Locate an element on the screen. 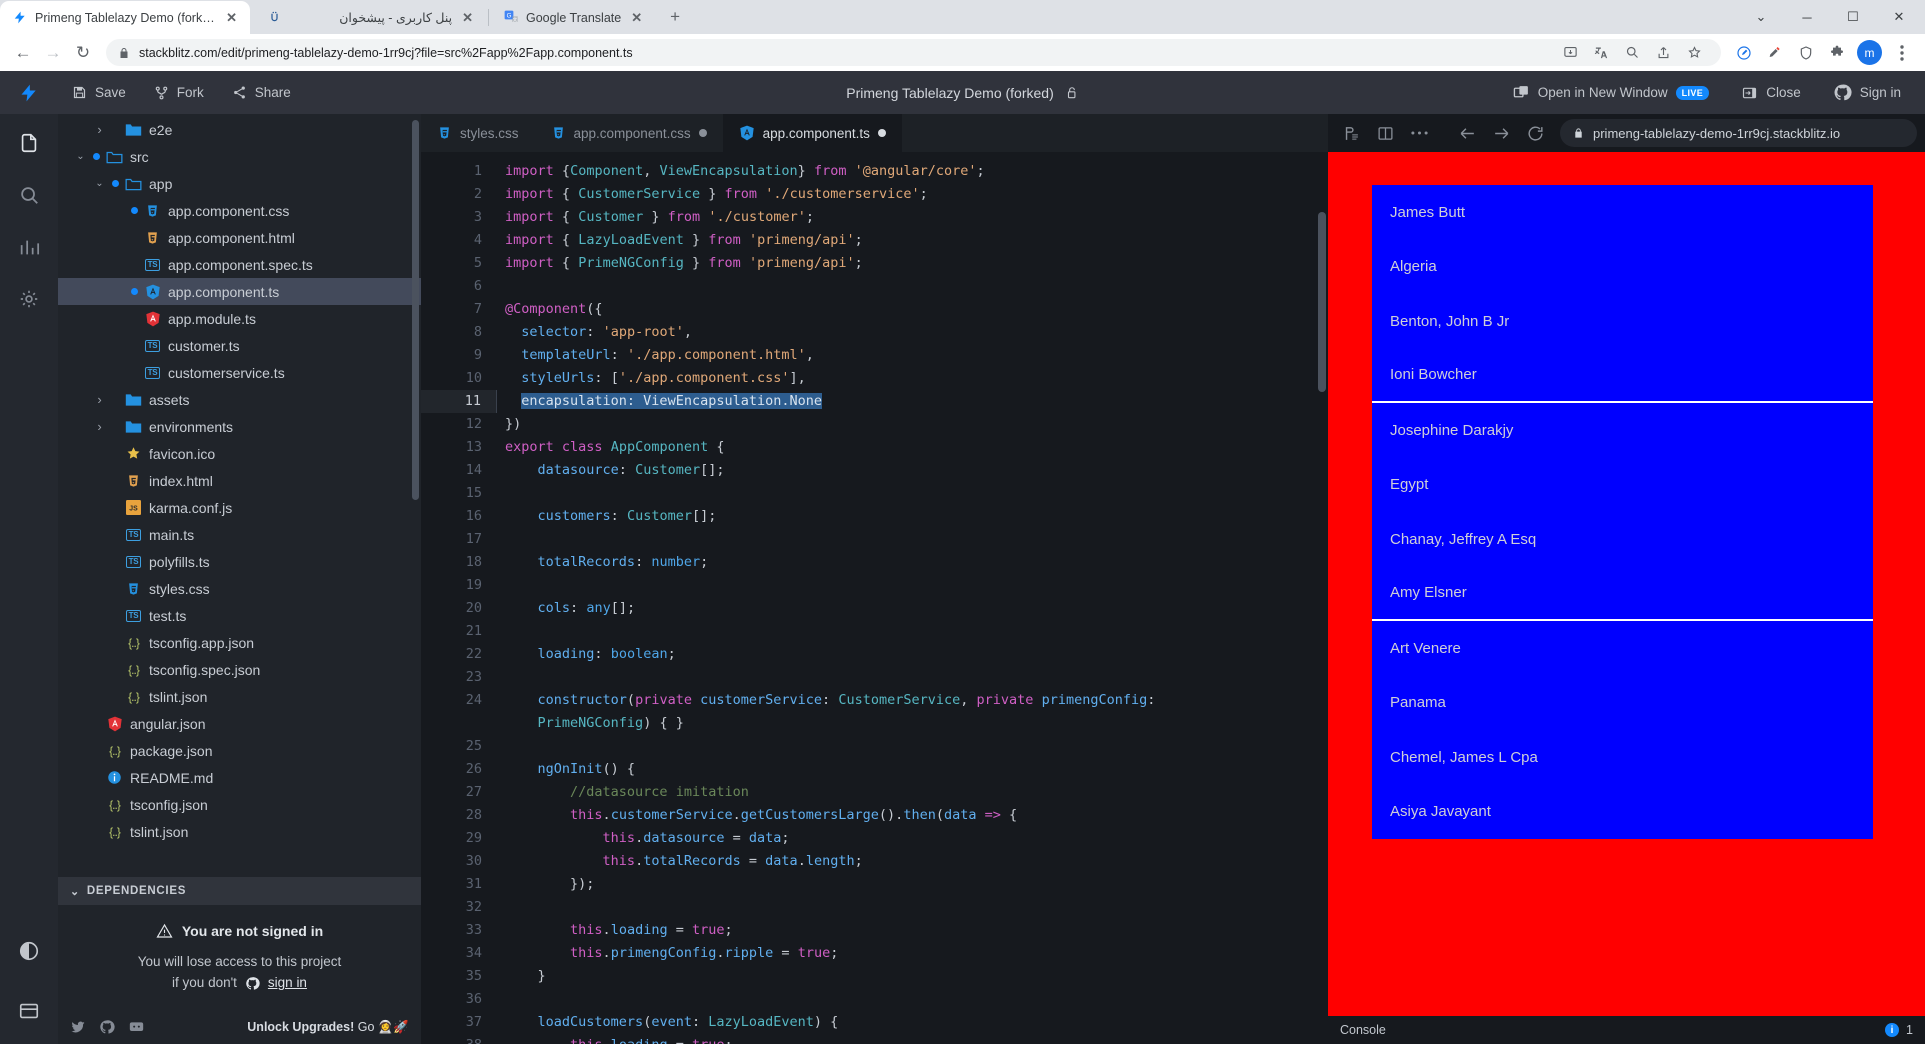 This screenshot has height=1044, width=1925. theme-toggle-icon is located at coordinates (29, 951).